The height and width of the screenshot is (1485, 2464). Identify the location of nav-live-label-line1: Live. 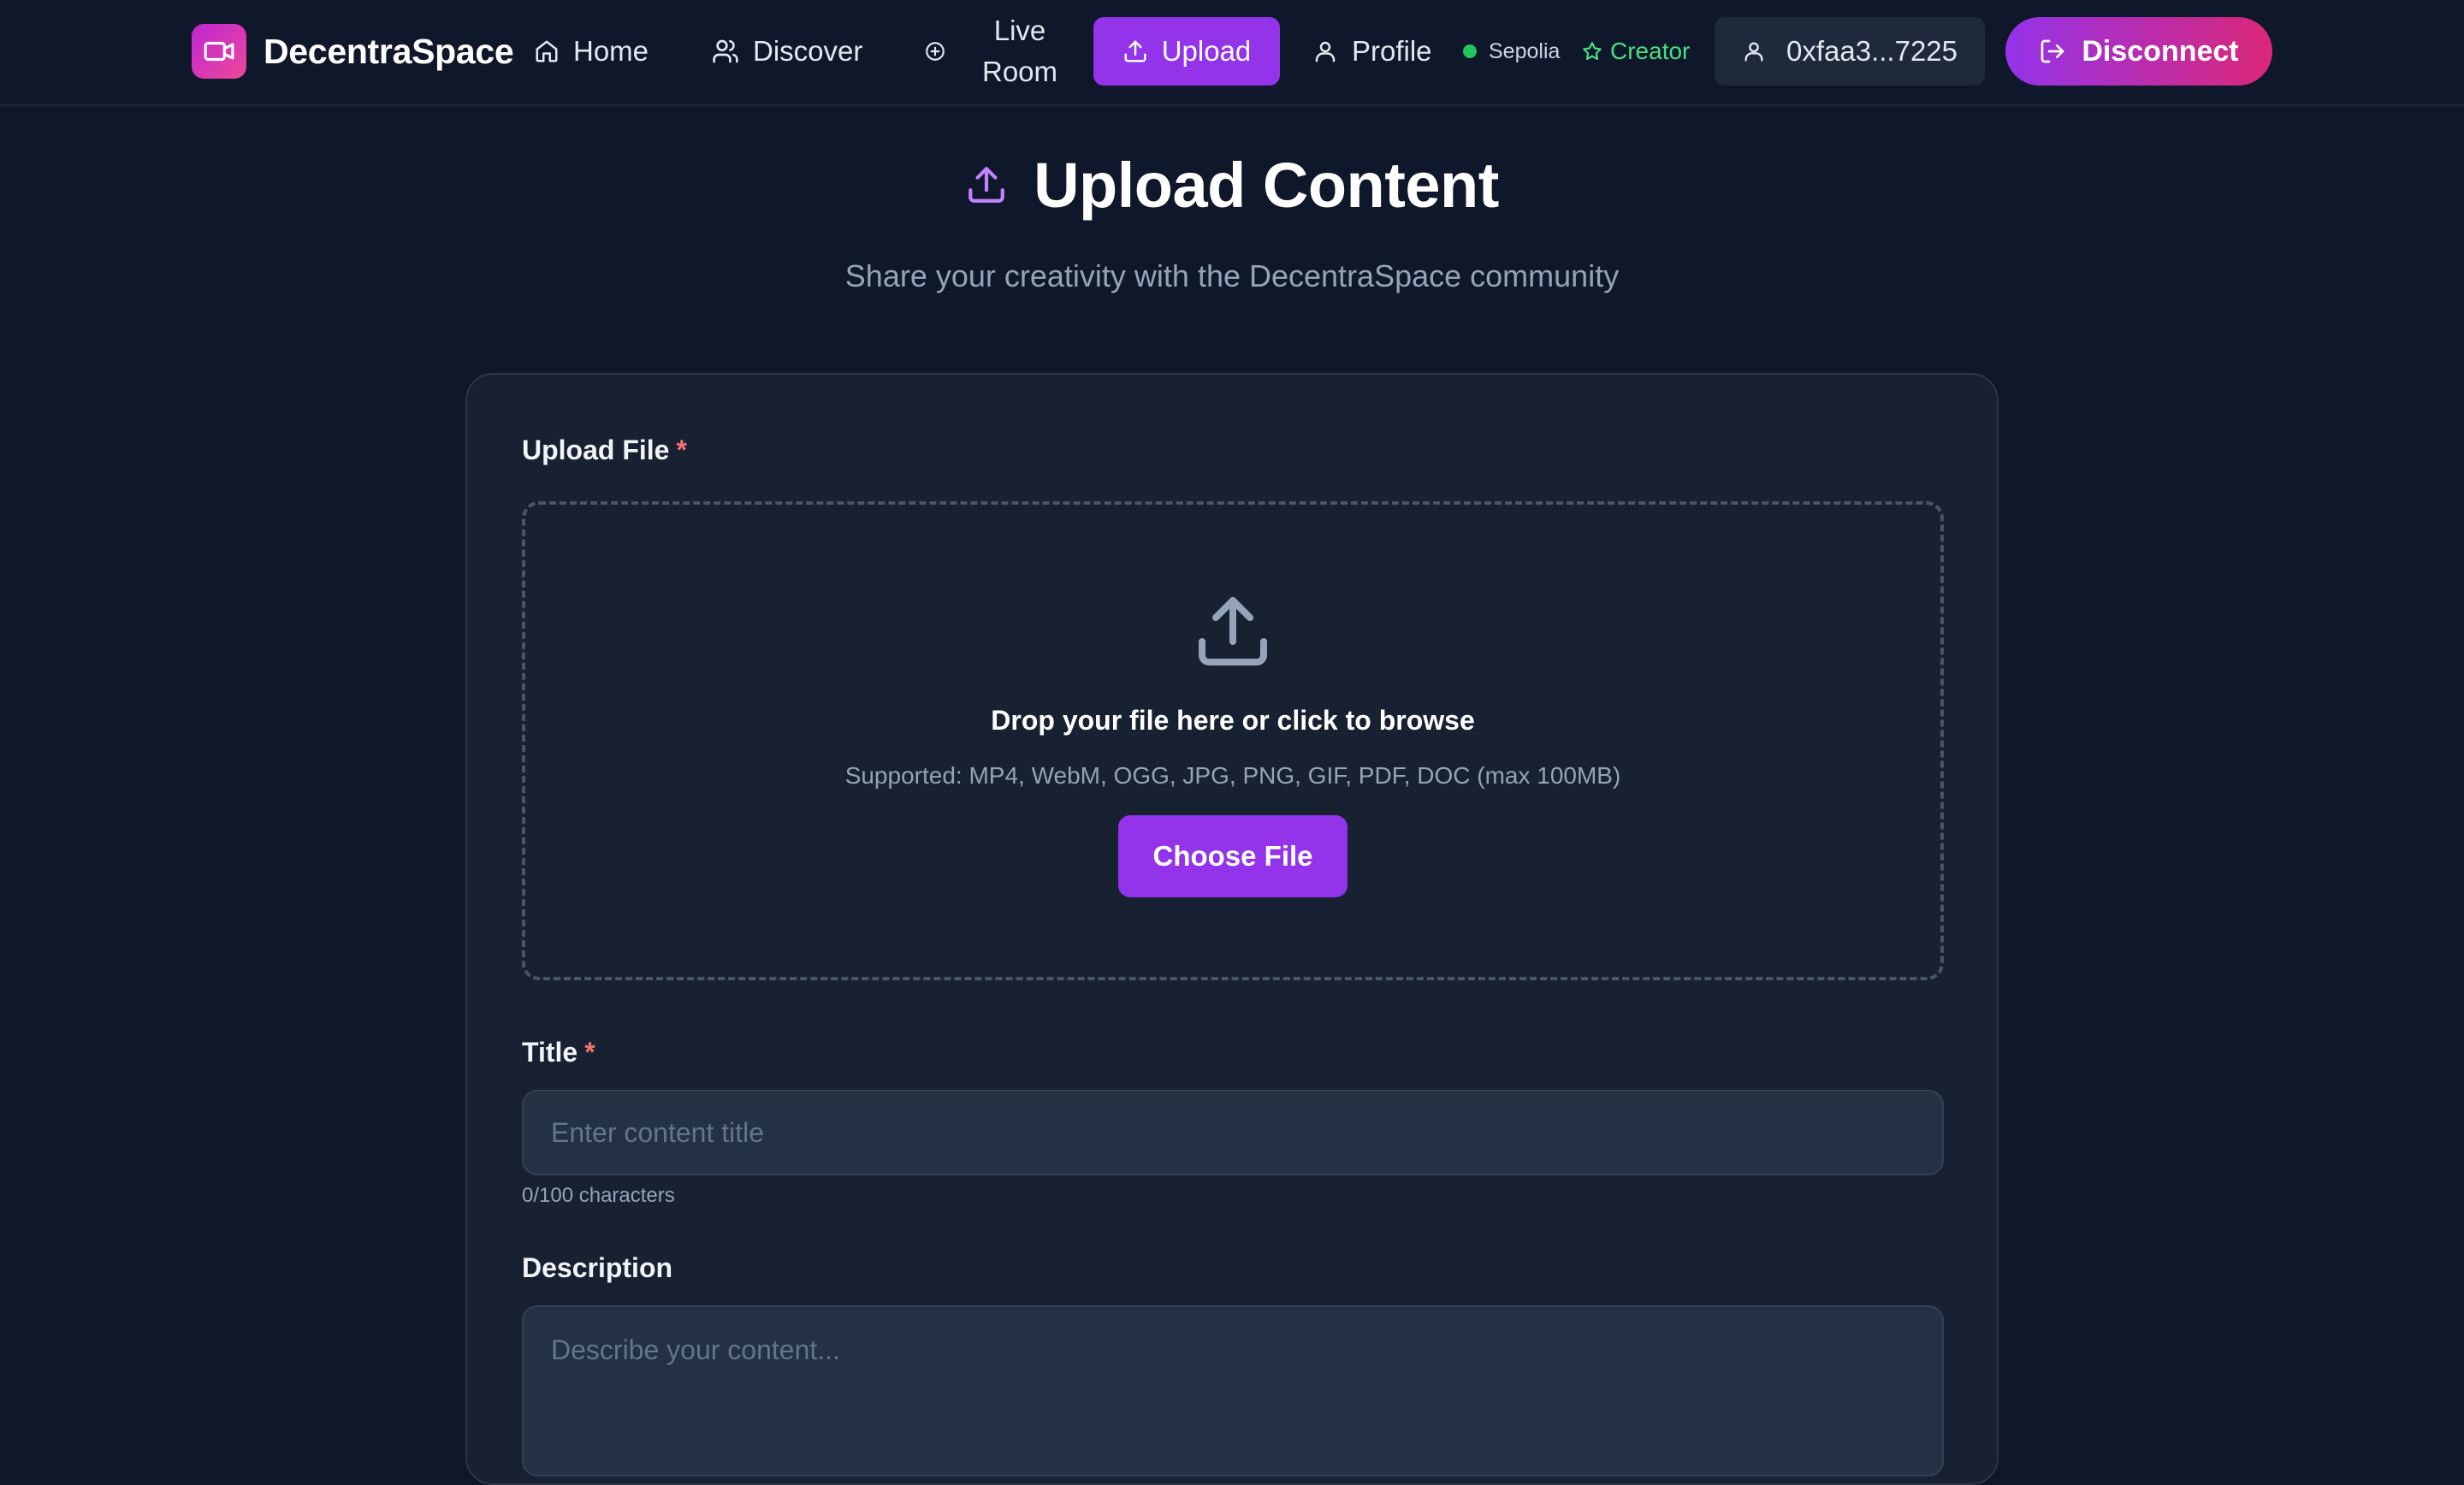
(1019, 30).